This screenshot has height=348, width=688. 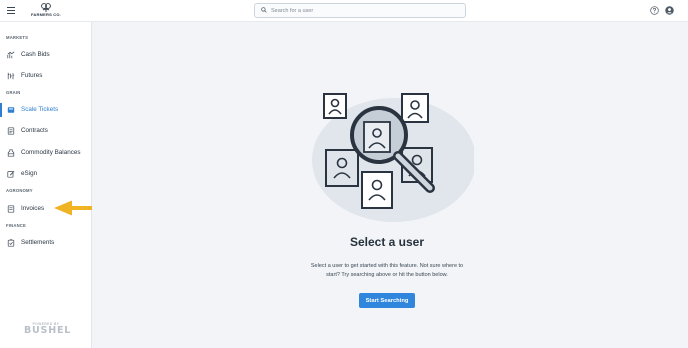 I want to click on section-label-agronomy: AGRONOMY, so click(x=19, y=190).